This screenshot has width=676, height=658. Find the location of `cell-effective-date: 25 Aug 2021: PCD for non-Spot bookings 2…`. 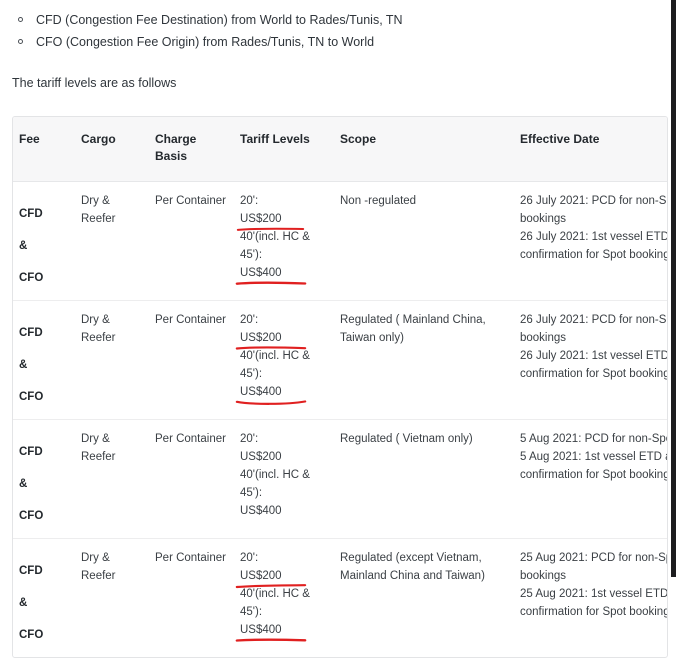

cell-effective-date: 25 Aug 2021: PCD for non-Spot bookings 2… is located at coordinates (591, 597).